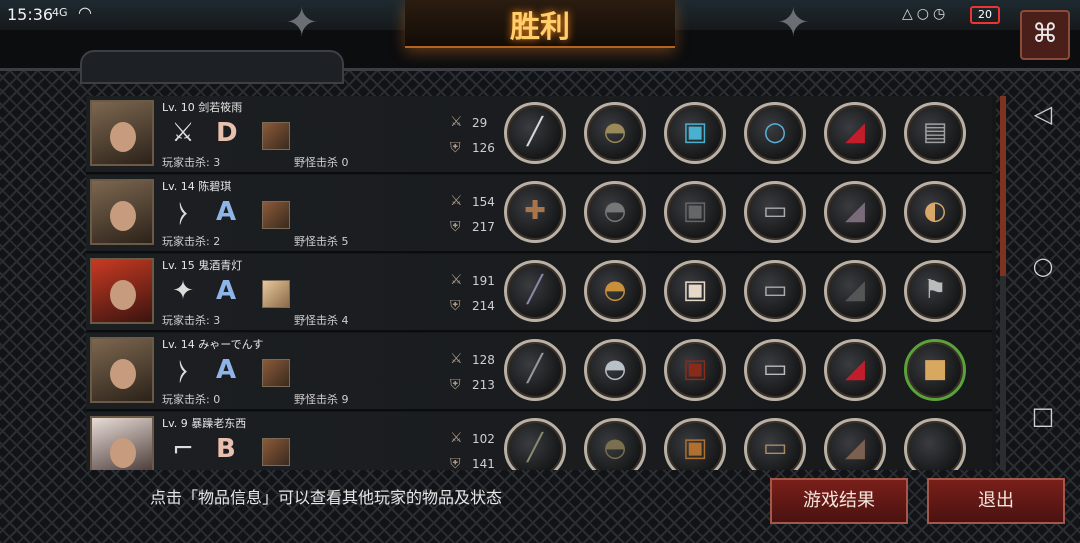 The height and width of the screenshot is (543, 1080). Describe the element at coordinates (483, 385) in the screenshot. I see `defense-value: 213` at that location.